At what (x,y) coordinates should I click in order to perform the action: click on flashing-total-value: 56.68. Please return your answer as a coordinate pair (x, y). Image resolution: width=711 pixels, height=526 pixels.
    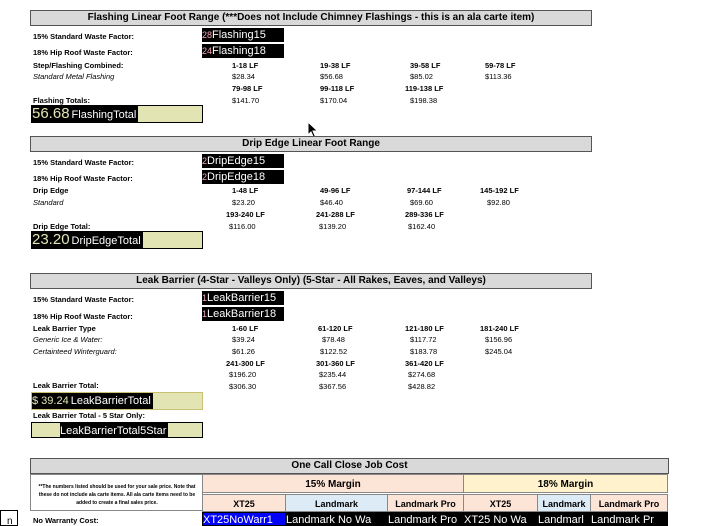
    Looking at the image, I should click on (51, 113).